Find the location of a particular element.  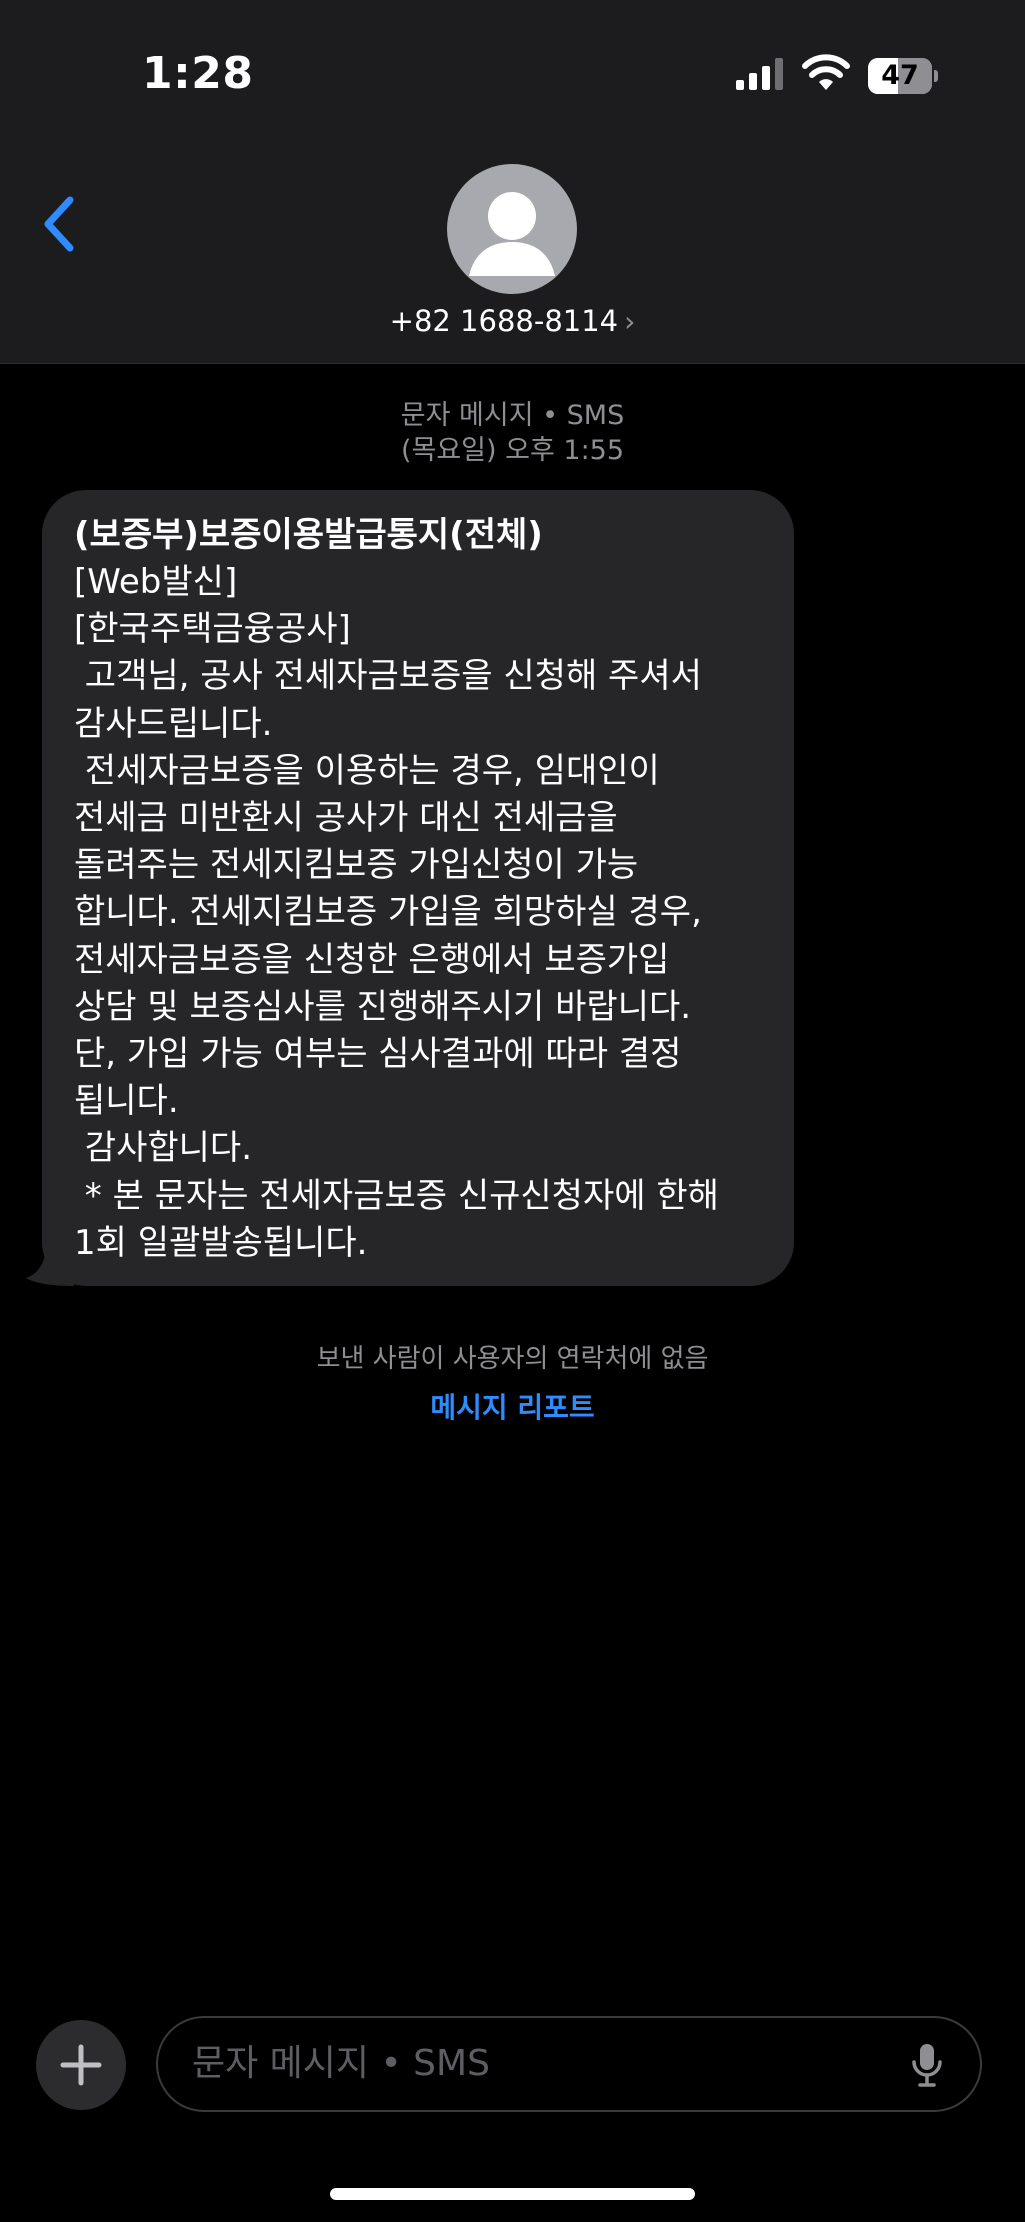

unknown-sender-note: 보낸 사람이 사용자의 연락처에 없음 is located at coordinates (512, 1359).